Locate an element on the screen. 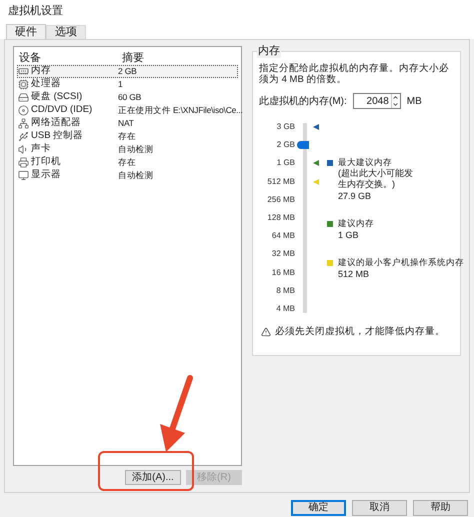  device-row: 显示器 自动检测 is located at coordinates (127, 175).